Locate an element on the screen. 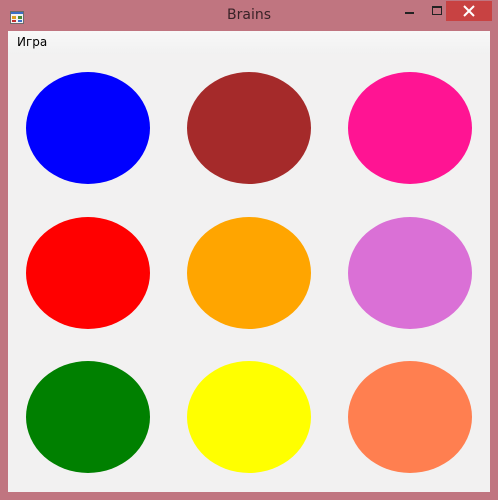 This screenshot has width=498, height=500. close-button is located at coordinates (469, 11).